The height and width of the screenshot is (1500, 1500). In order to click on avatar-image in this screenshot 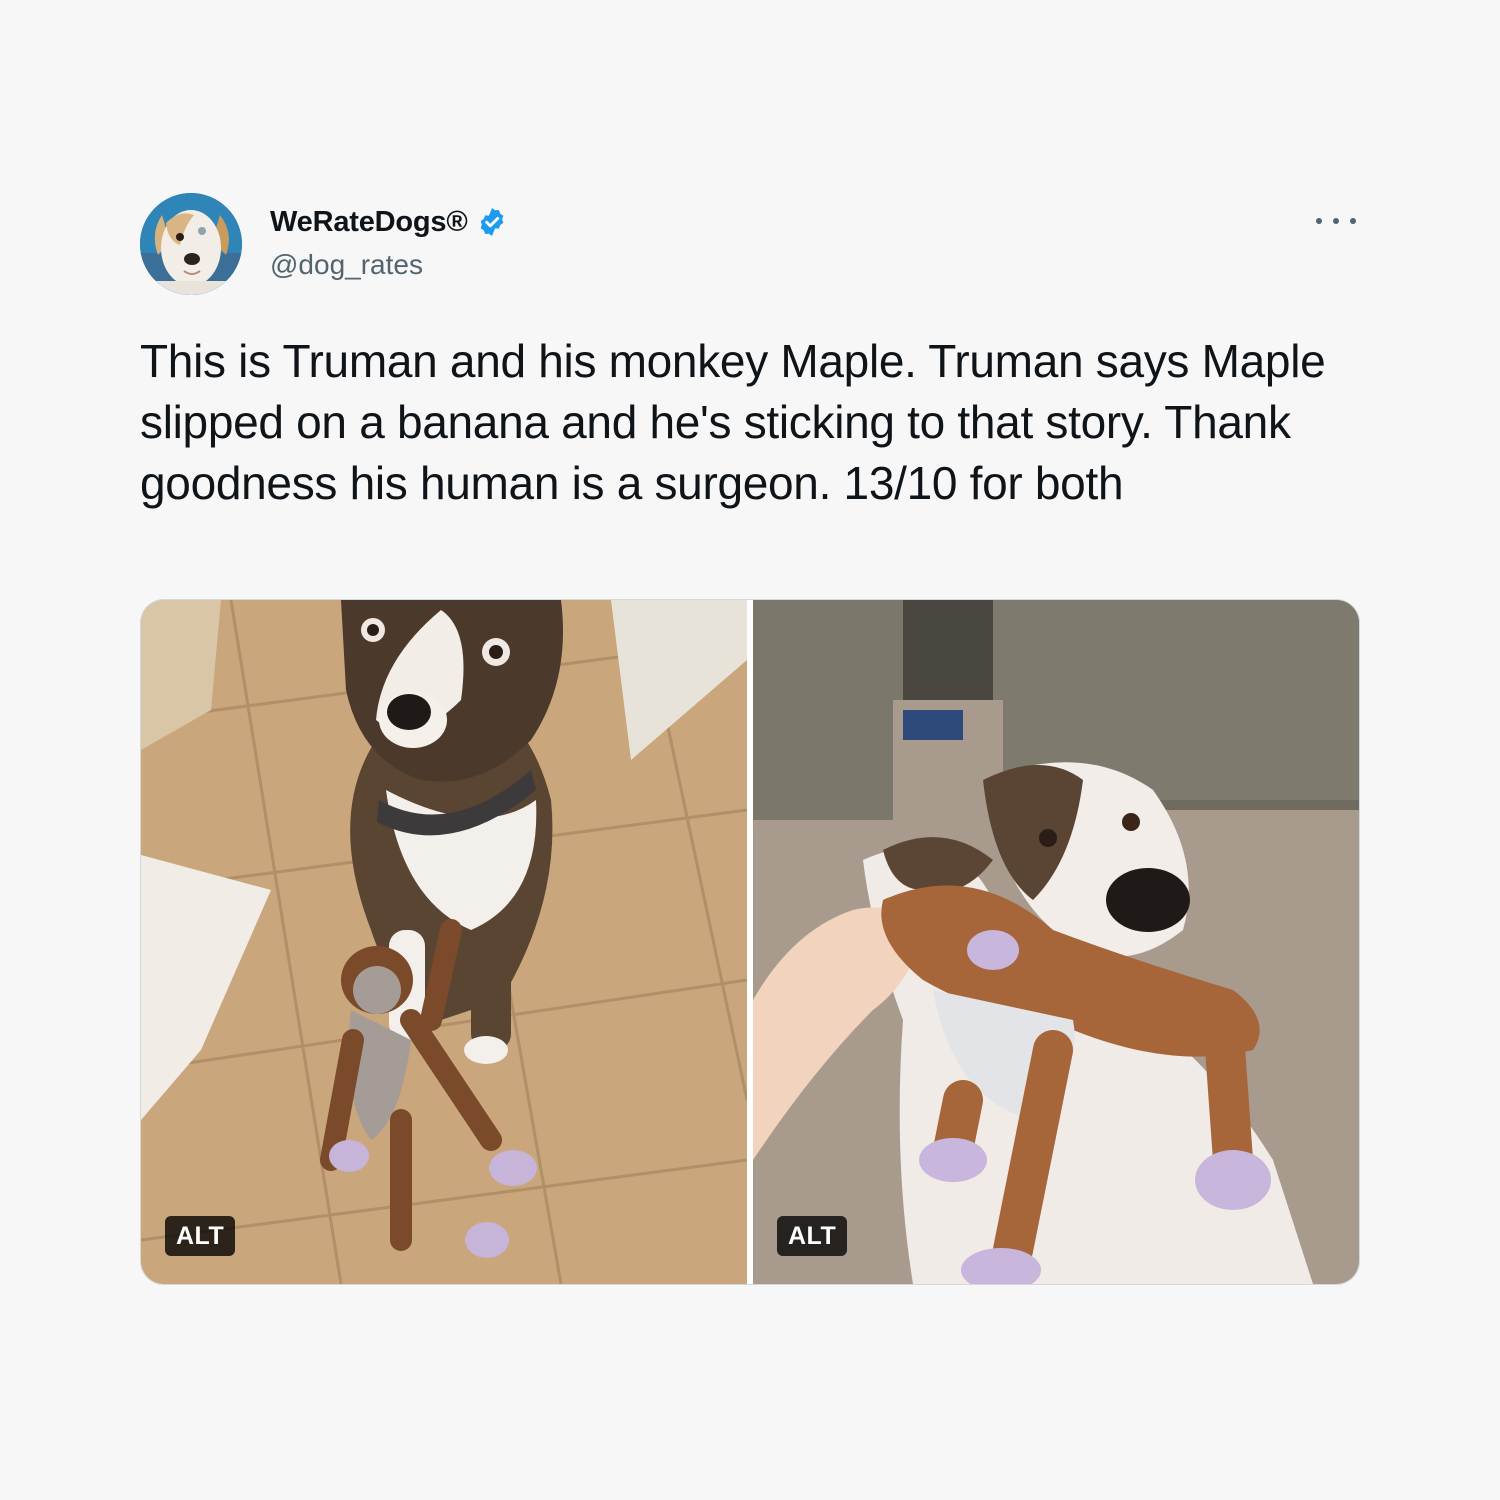, I will do `click(191, 244)`.